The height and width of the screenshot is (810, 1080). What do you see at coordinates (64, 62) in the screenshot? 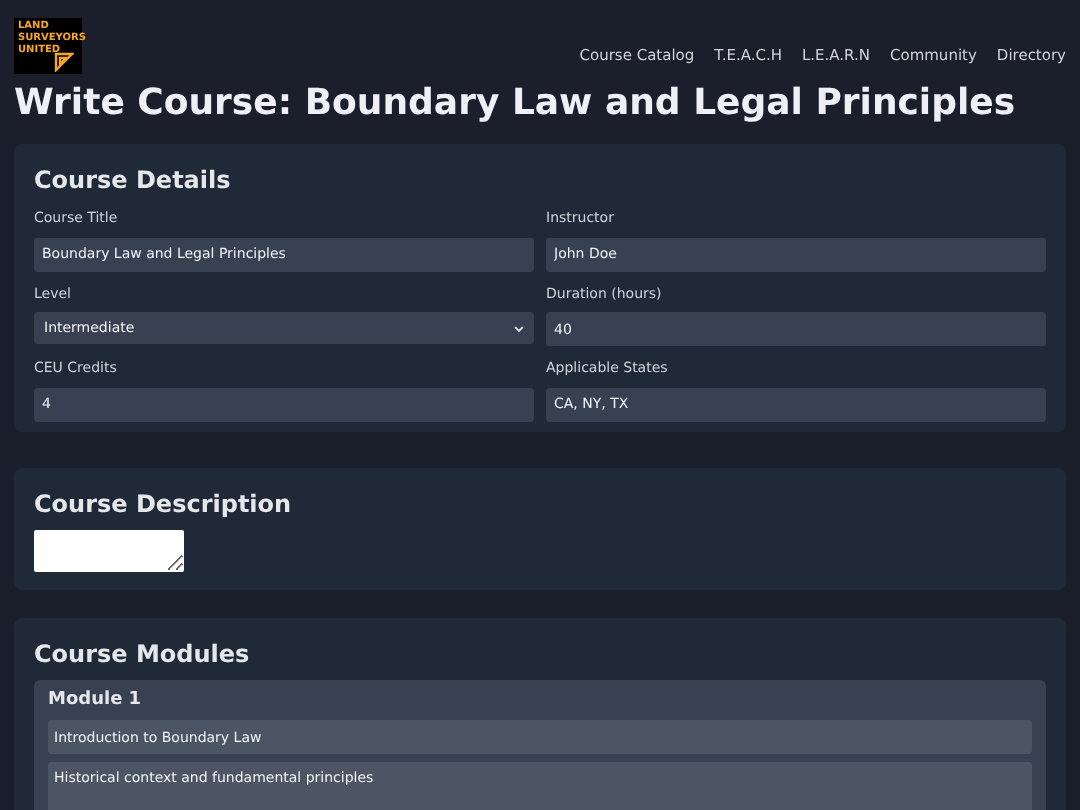
I see `triangle-icon` at bounding box center [64, 62].